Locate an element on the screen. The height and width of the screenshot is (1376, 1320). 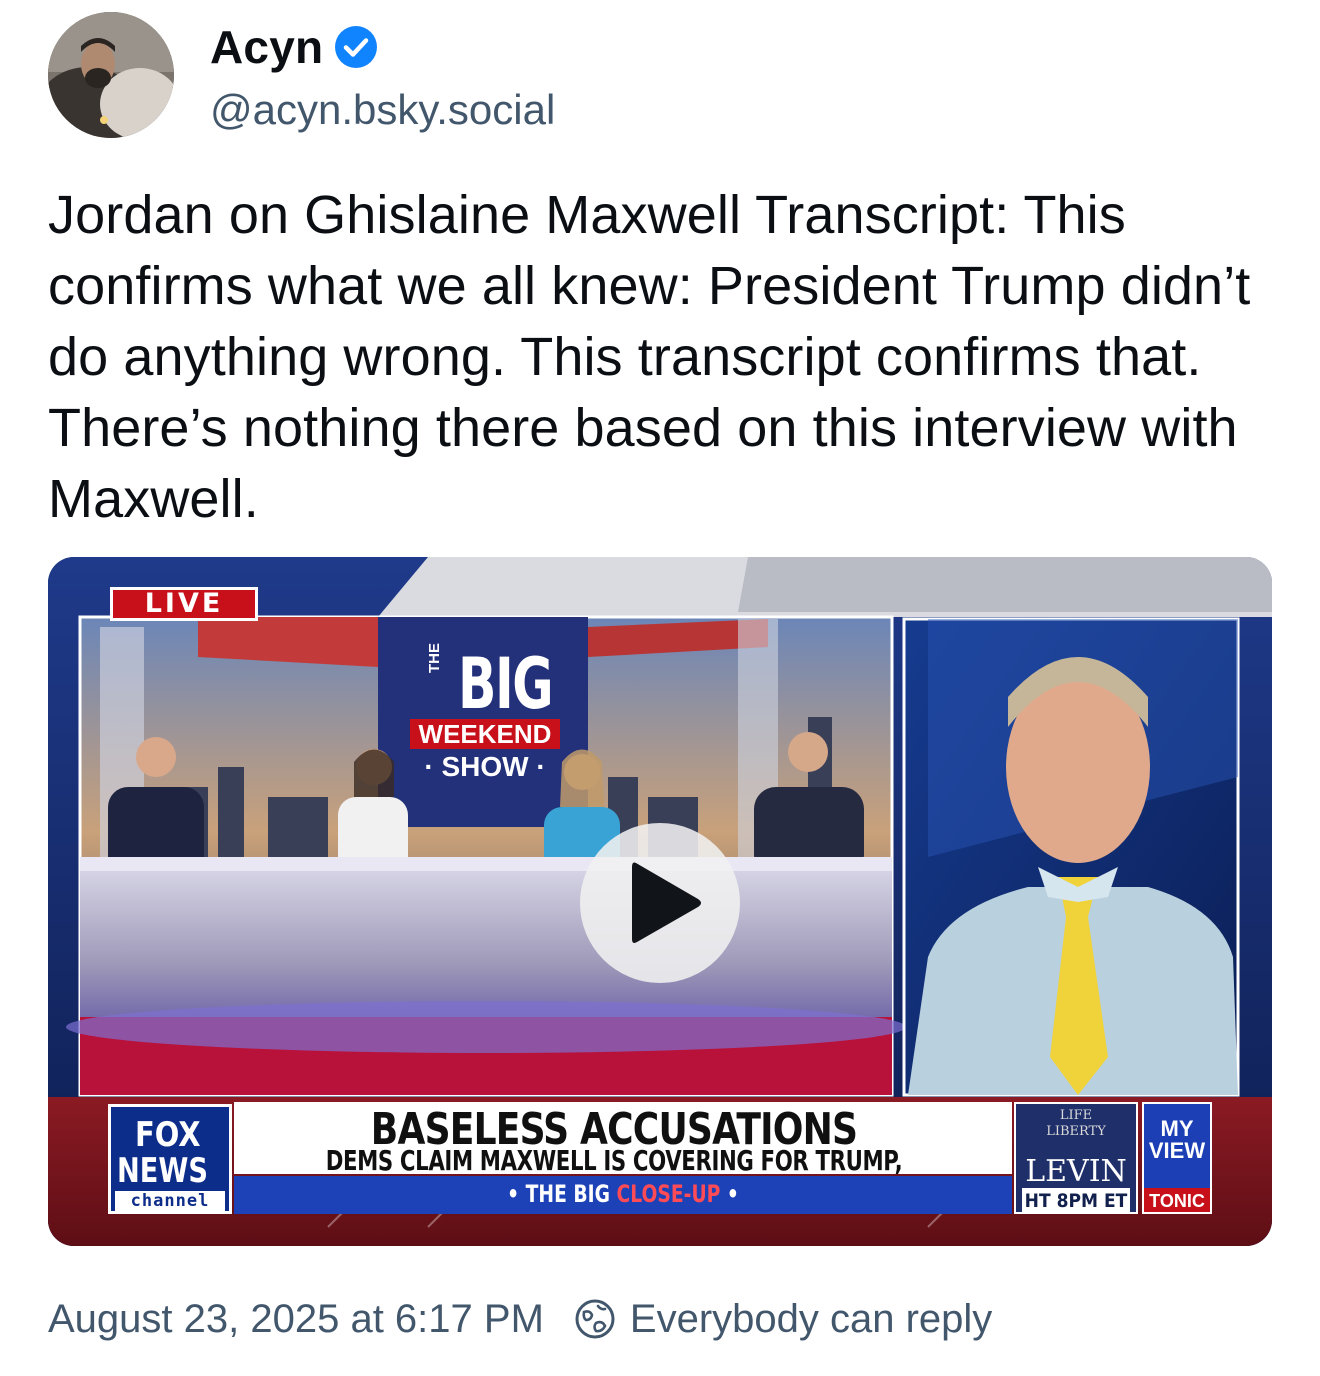
user-handle: @acyn.bsky.social is located at coordinates (382, 110).